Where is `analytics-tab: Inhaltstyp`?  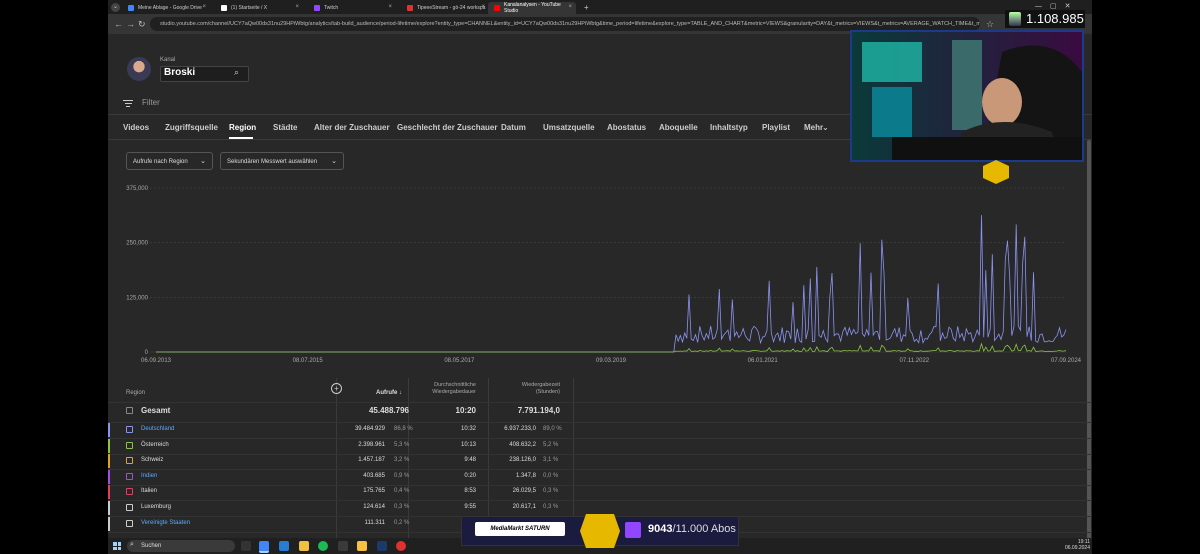
analytics-tab: Inhaltstyp is located at coordinates (729, 127).